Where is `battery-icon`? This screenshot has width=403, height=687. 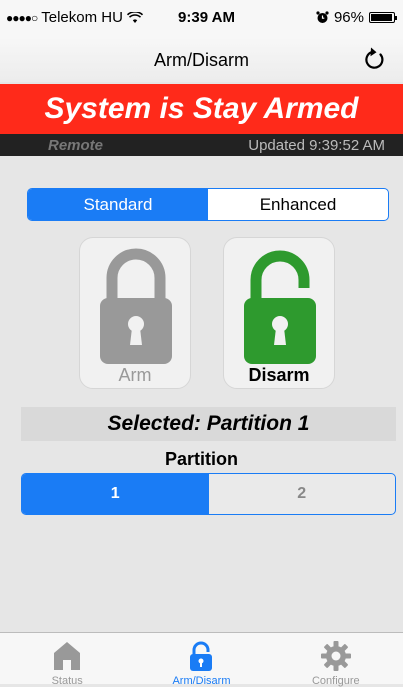
battery-icon is located at coordinates (383, 17).